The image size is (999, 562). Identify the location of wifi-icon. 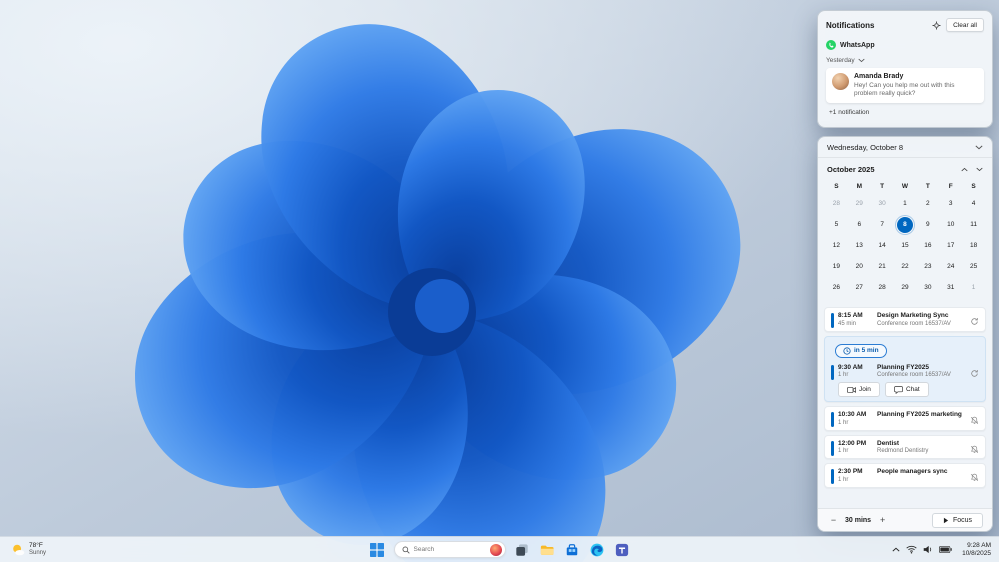
(911, 549).